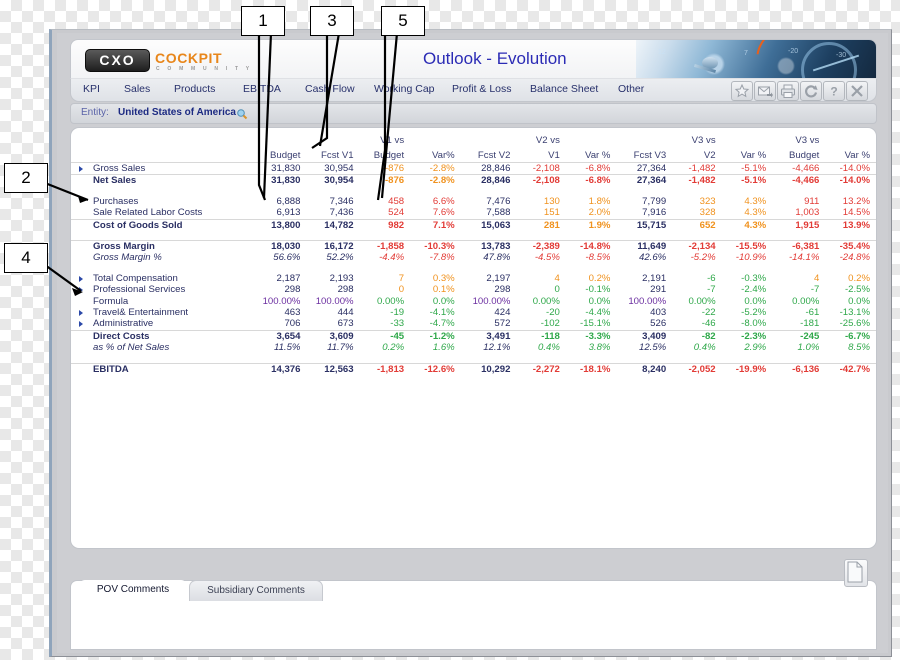  Describe the element at coordinates (263, 21) in the screenshot. I see `callout-1: 1` at that location.